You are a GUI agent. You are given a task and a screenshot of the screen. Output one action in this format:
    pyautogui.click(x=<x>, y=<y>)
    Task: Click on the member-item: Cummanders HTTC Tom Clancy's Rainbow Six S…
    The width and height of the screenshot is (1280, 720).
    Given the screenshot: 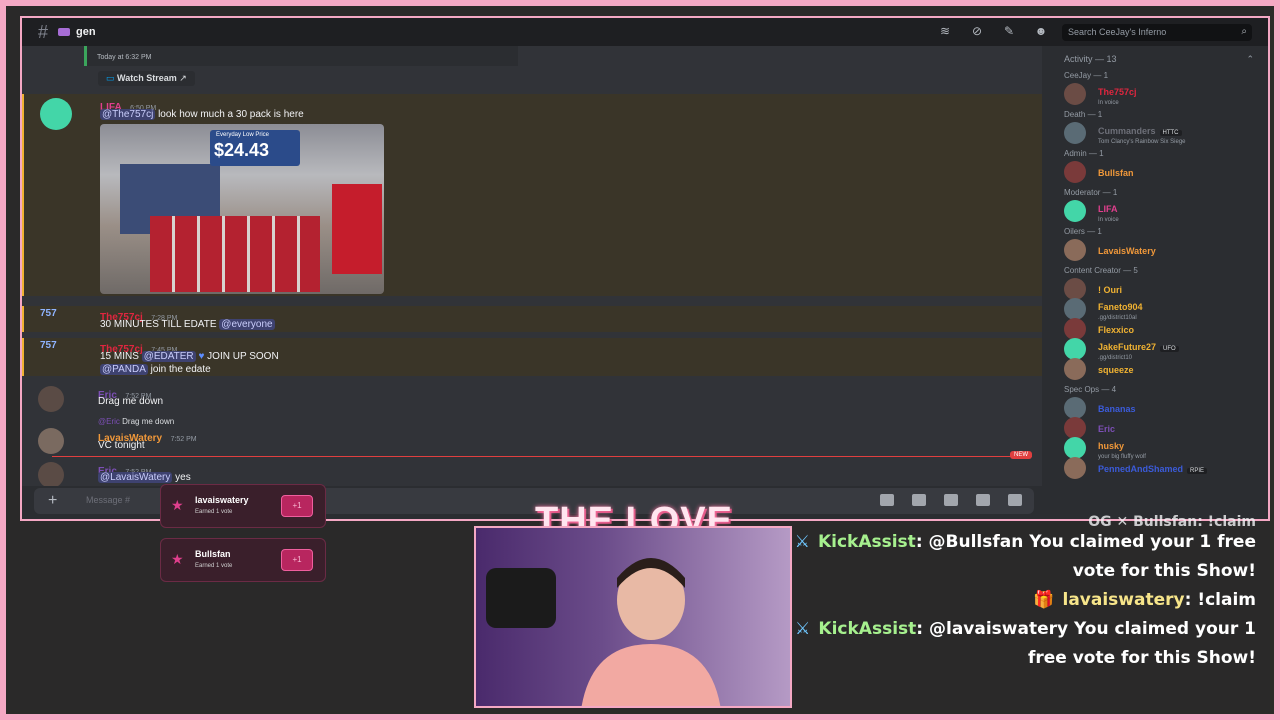 What is the action you would take?
    pyautogui.click(x=1159, y=133)
    